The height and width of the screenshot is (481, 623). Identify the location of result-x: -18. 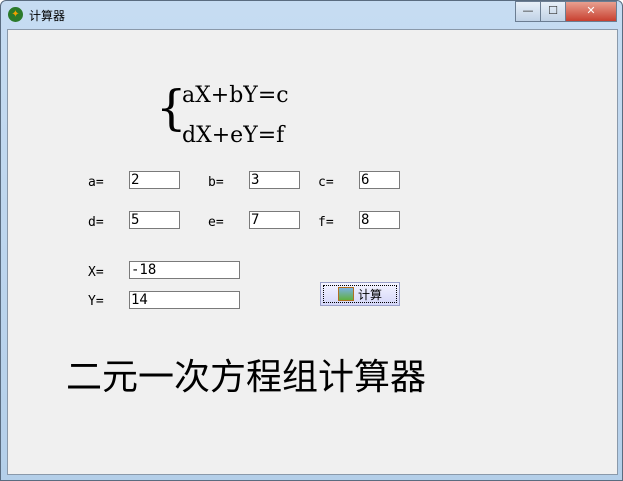
(184, 270).